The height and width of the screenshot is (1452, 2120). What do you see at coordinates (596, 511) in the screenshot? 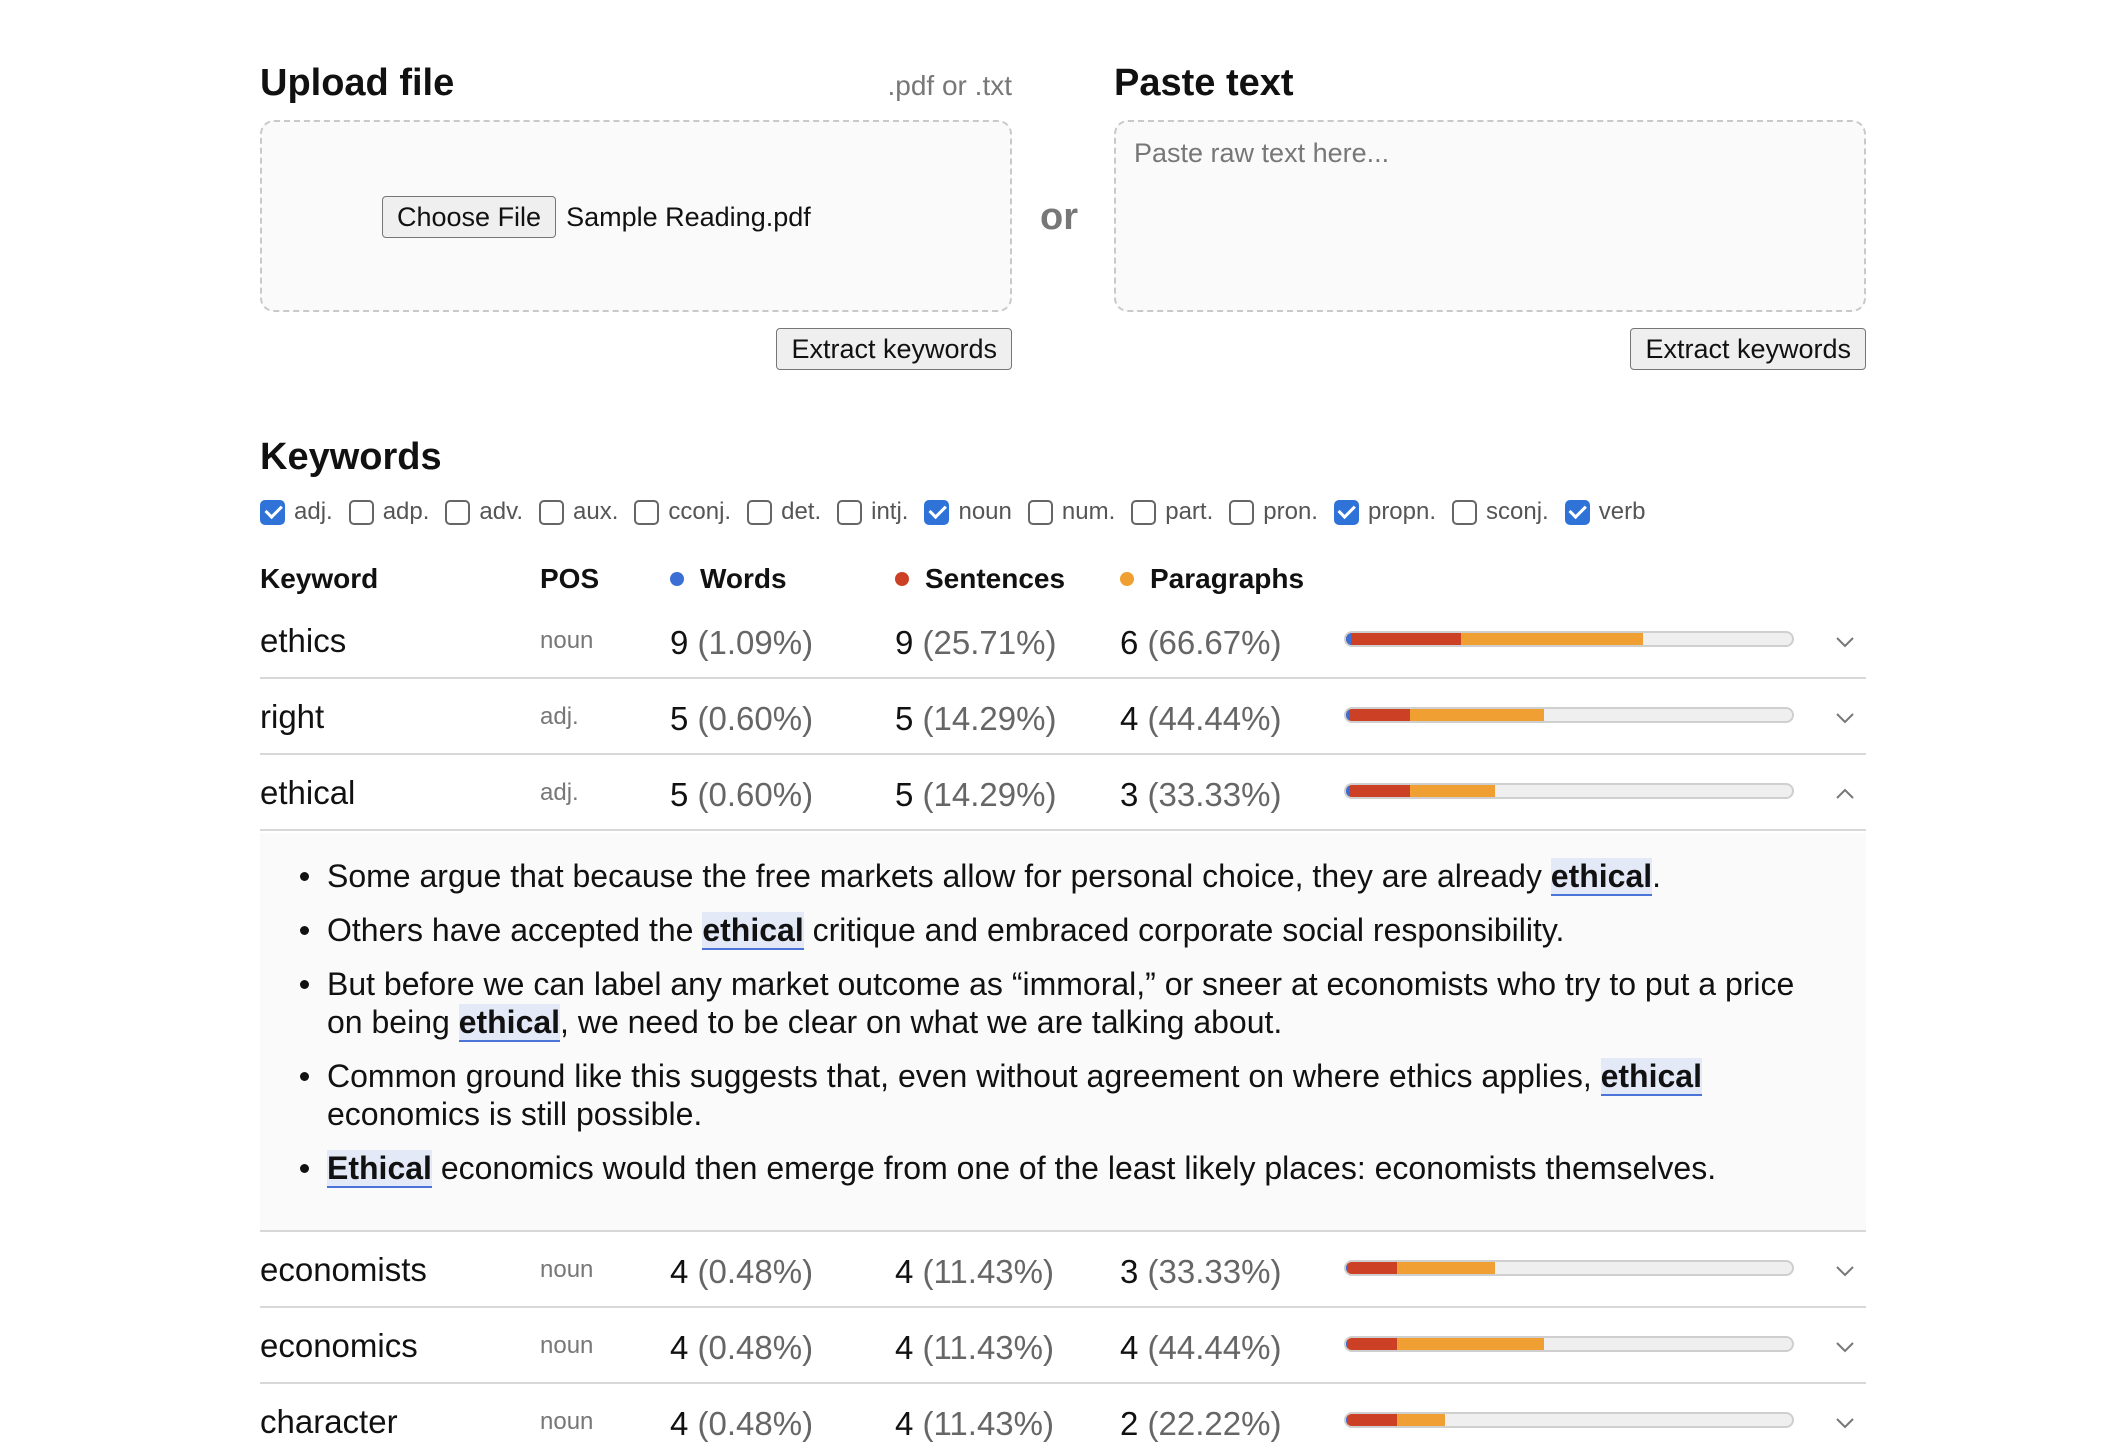
I see `pos-filter-label: aux.` at bounding box center [596, 511].